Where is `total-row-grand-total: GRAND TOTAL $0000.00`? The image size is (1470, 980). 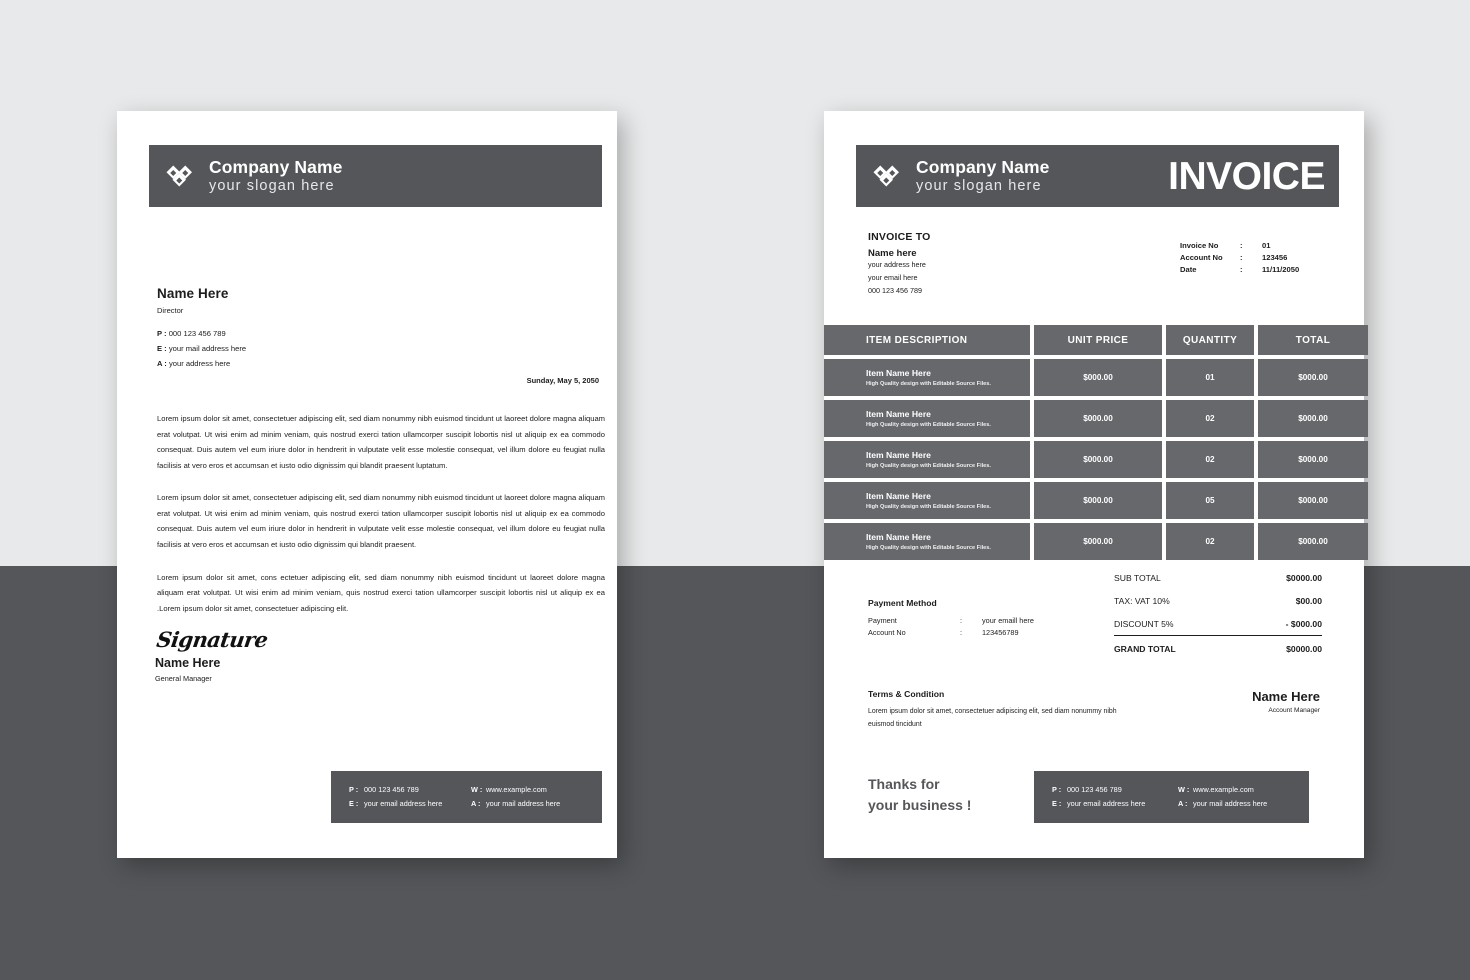
total-row-grand-total: GRAND TOTAL $0000.00 is located at coordinates (1218, 648).